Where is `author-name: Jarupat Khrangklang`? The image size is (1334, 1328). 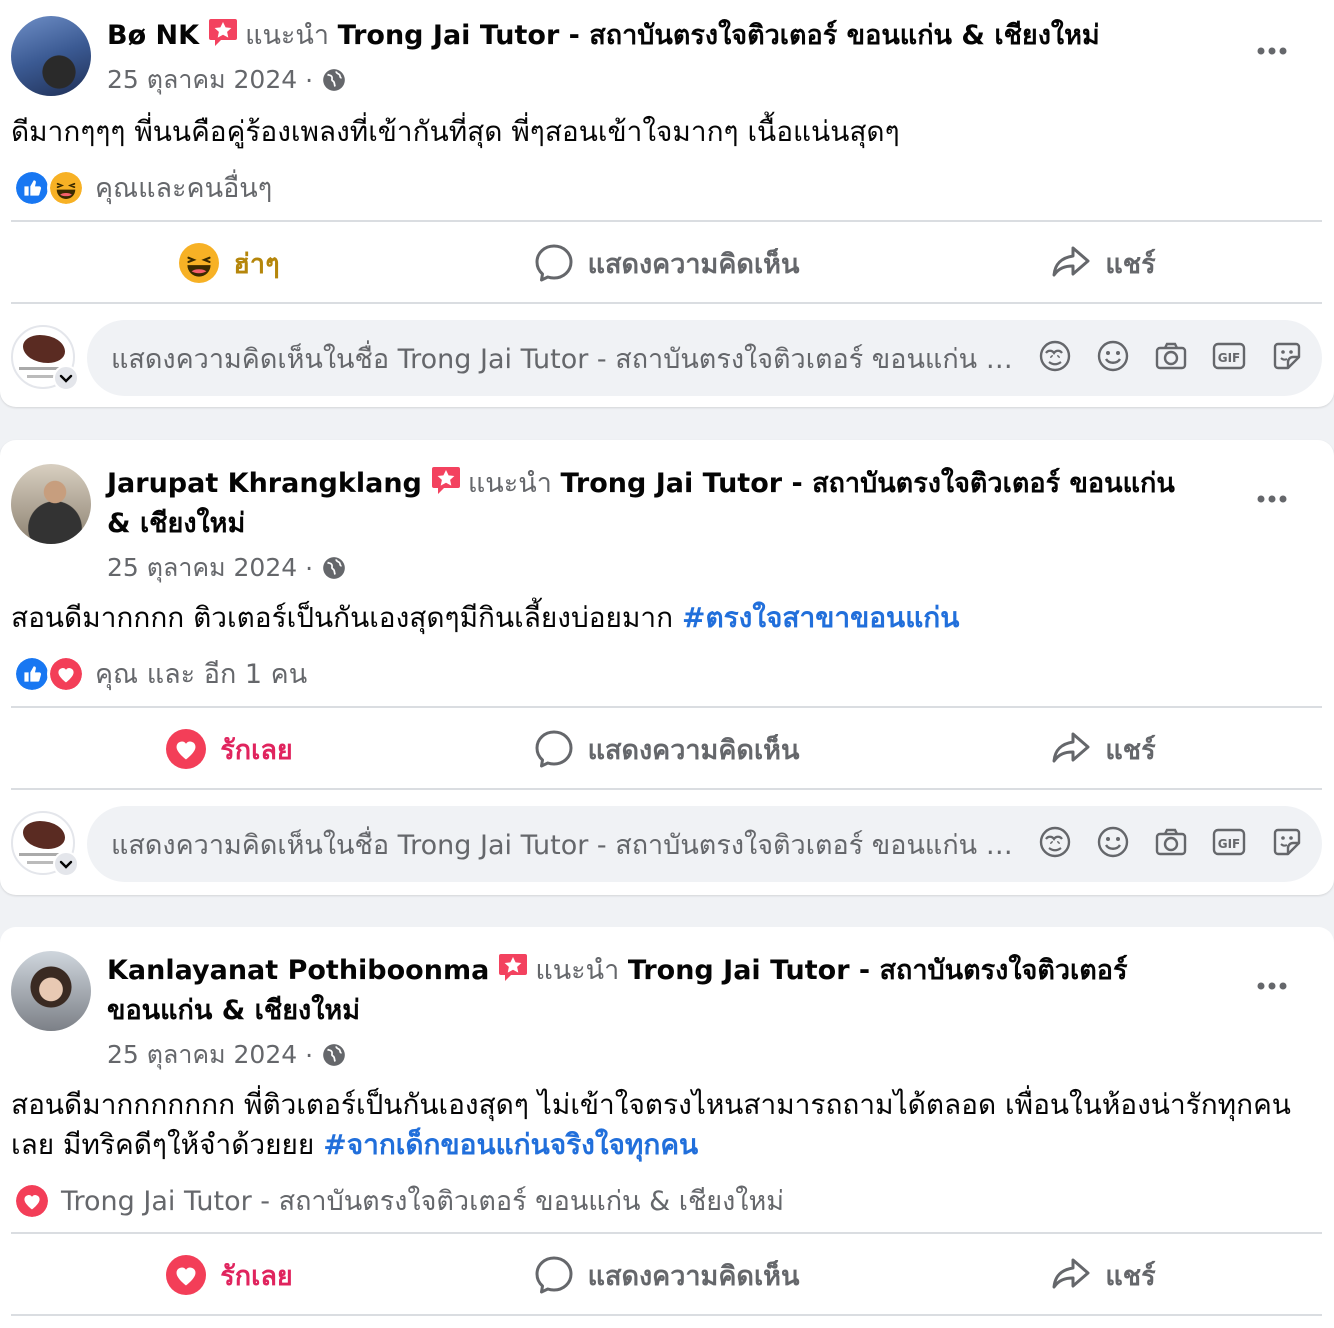
author-name: Jarupat Khrangklang is located at coordinates (264, 483).